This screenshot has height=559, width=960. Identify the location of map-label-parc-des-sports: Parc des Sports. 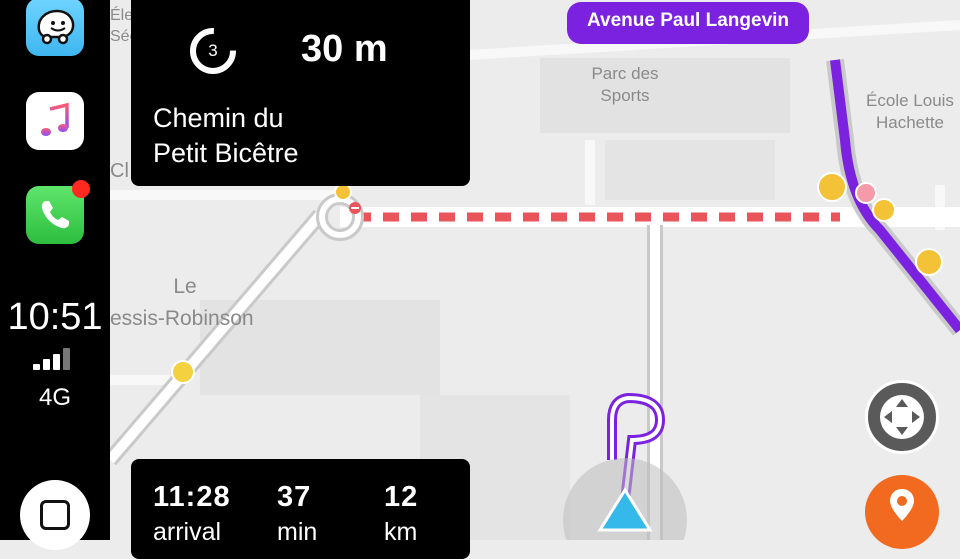
(625, 84).